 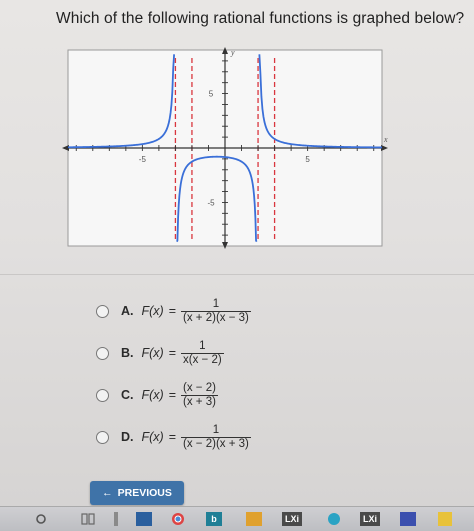 I want to click on choice-d: D. F(x) = 1 (x − 2)(x + 3), so click(x=173, y=437).